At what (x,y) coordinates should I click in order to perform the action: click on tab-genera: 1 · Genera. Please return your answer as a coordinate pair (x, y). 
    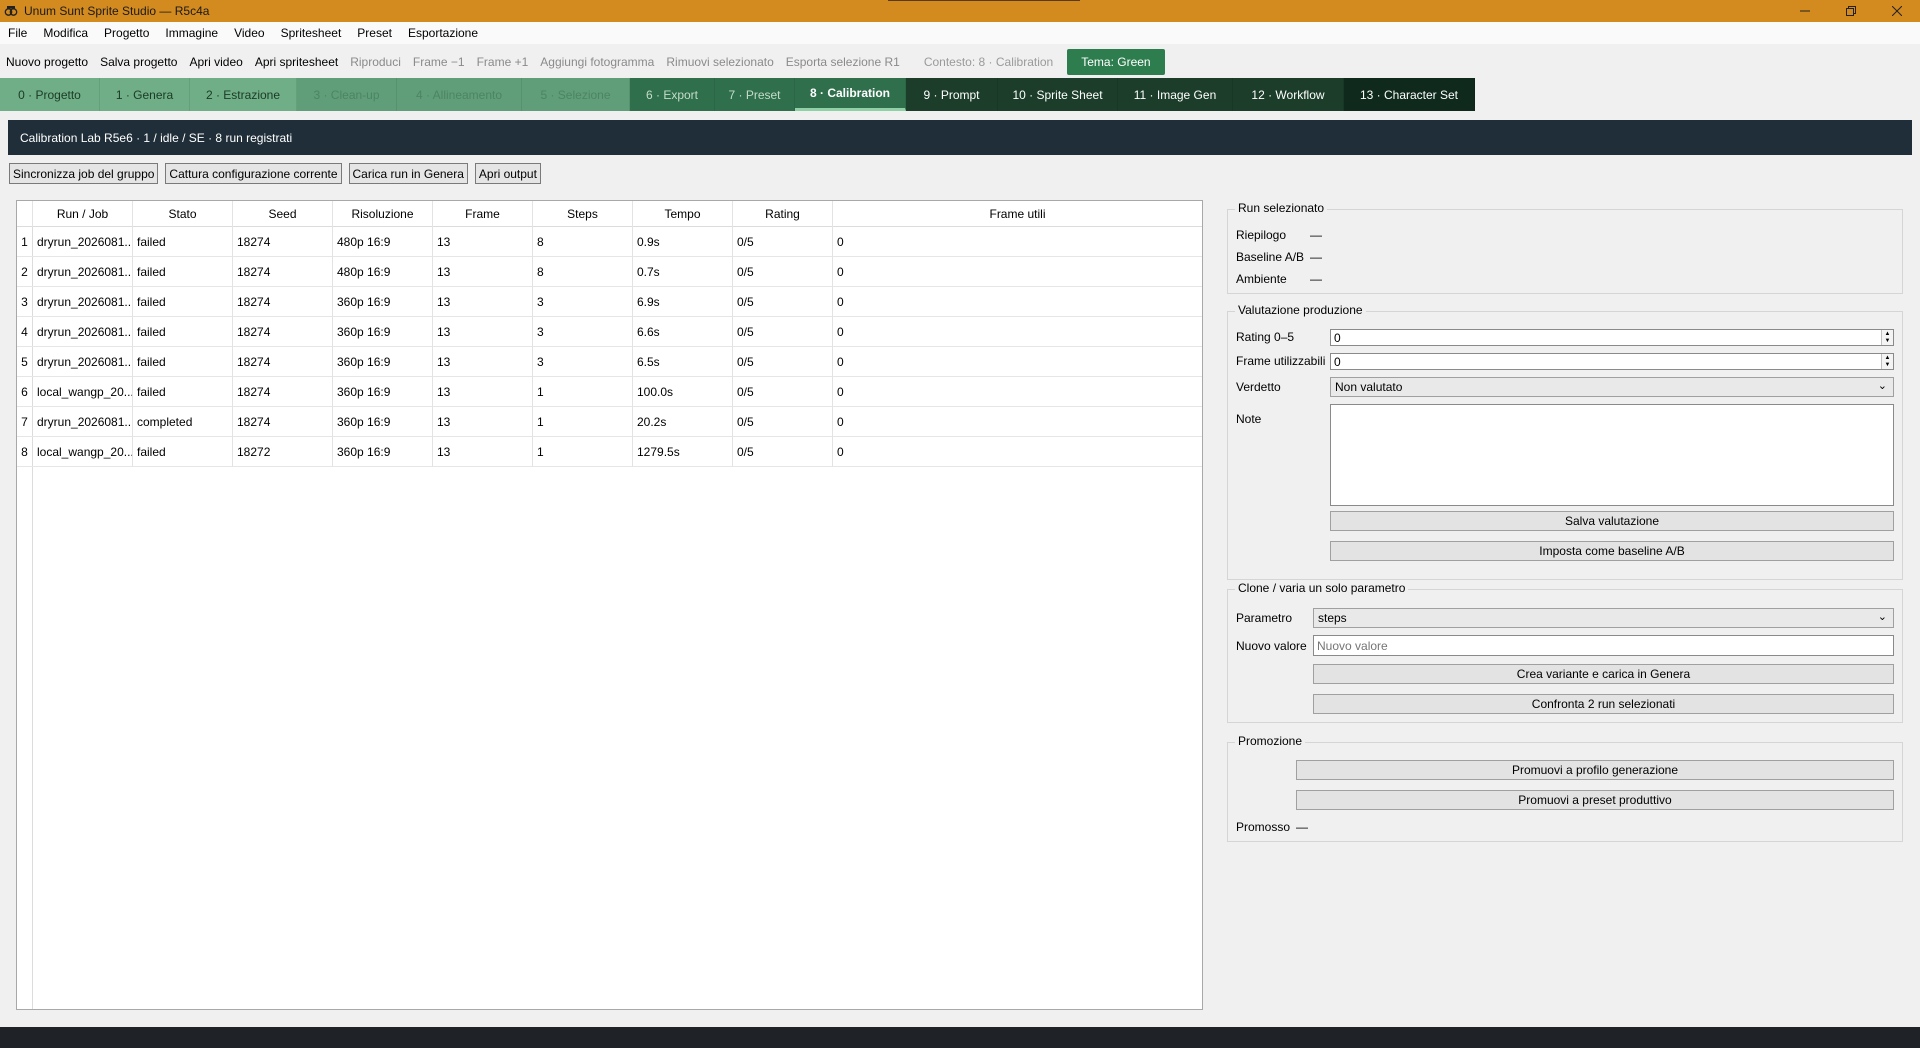
    Looking at the image, I should click on (145, 94).